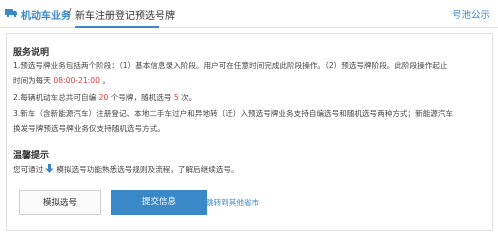 This screenshot has height=246, width=498. What do you see at coordinates (117, 27) in the screenshot?
I see `active-tab-underline` at bounding box center [117, 27].